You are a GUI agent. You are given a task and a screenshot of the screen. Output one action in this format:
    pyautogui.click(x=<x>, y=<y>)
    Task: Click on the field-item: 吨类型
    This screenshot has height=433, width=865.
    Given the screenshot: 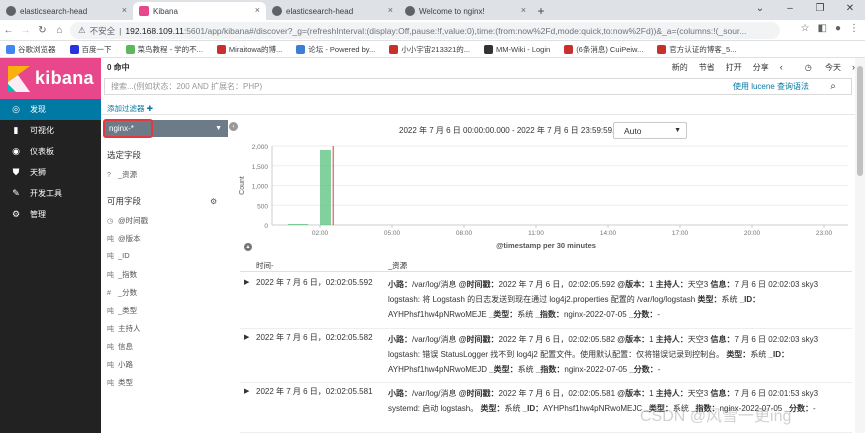 What is the action you would take?
    pyautogui.click(x=120, y=382)
    